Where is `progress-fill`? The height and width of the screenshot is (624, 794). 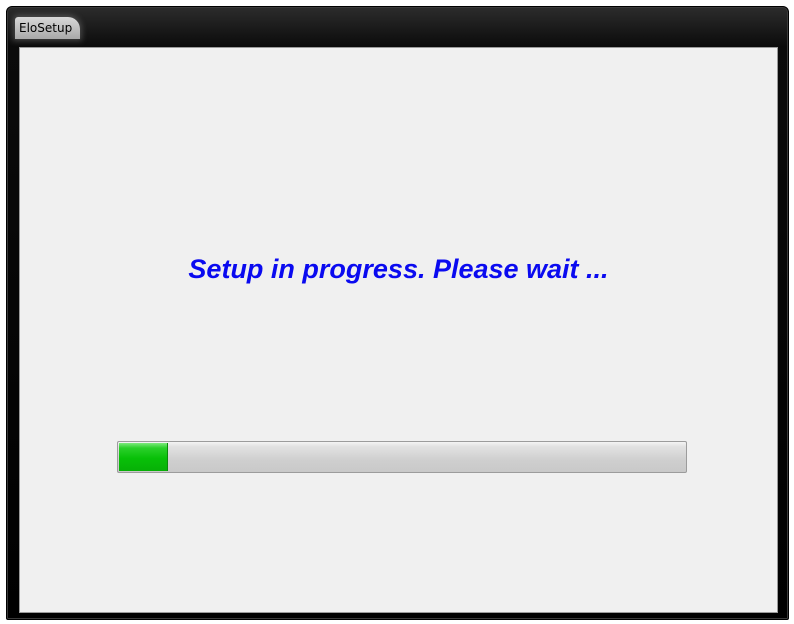 progress-fill is located at coordinates (143, 457).